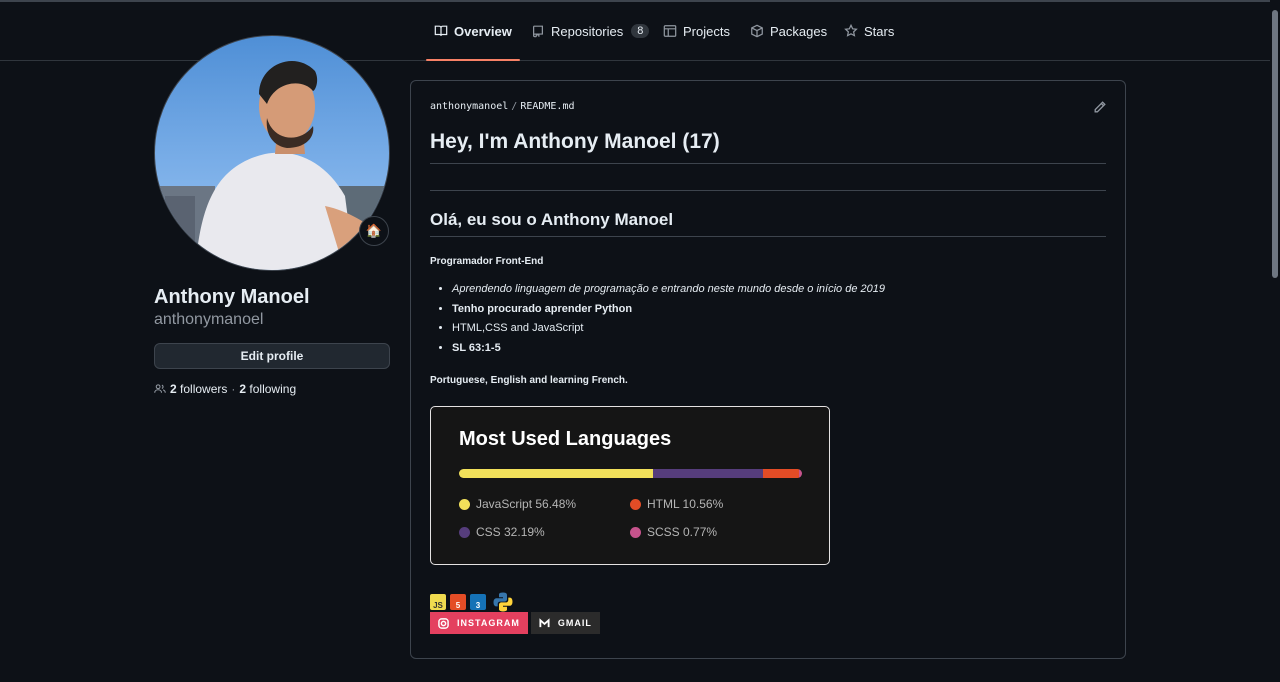 This screenshot has width=1280, height=682. What do you see at coordinates (685, 504) in the screenshot?
I see `legend-label: HTML 10.56%` at bounding box center [685, 504].